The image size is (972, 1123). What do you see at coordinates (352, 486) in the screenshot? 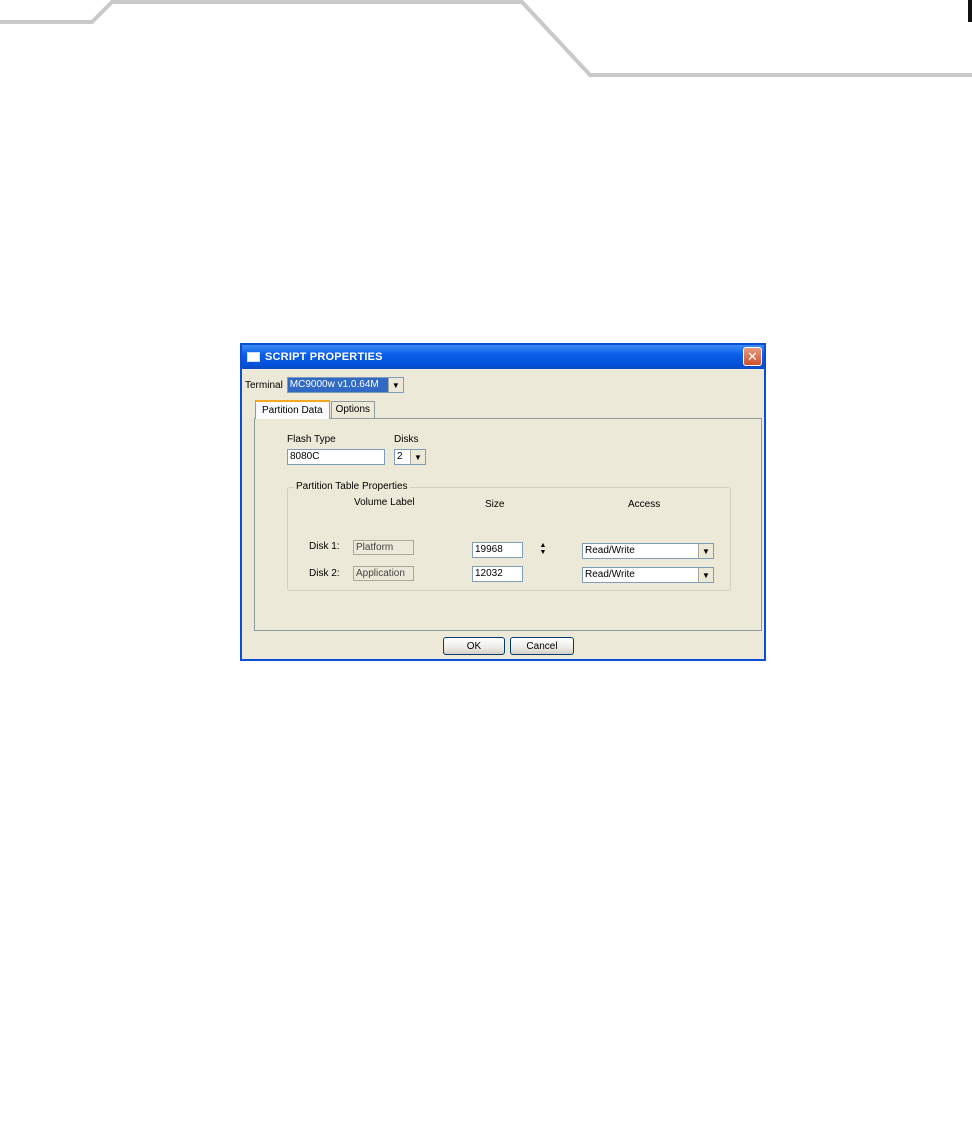
I see `partition-table-title: Partition Table Properties` at bounding box center [352, 486].